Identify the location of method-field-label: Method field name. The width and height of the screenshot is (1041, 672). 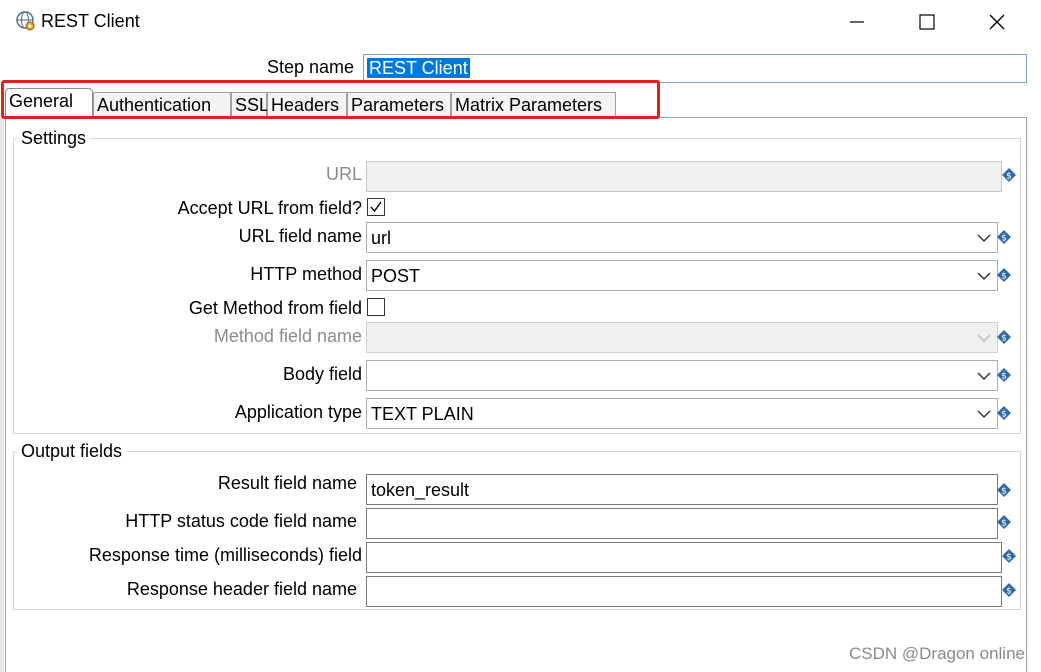
(287, 336).